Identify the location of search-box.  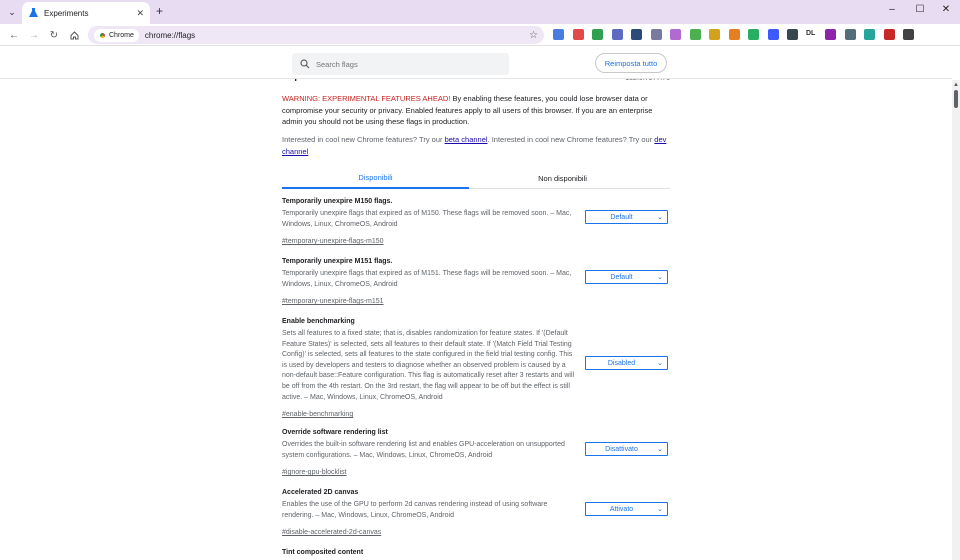
(400, 64).